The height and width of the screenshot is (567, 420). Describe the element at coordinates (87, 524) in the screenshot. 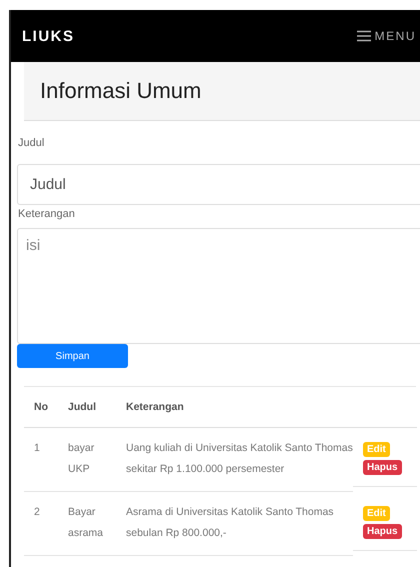

I see `table-cell: Bayar asrama` at that location.